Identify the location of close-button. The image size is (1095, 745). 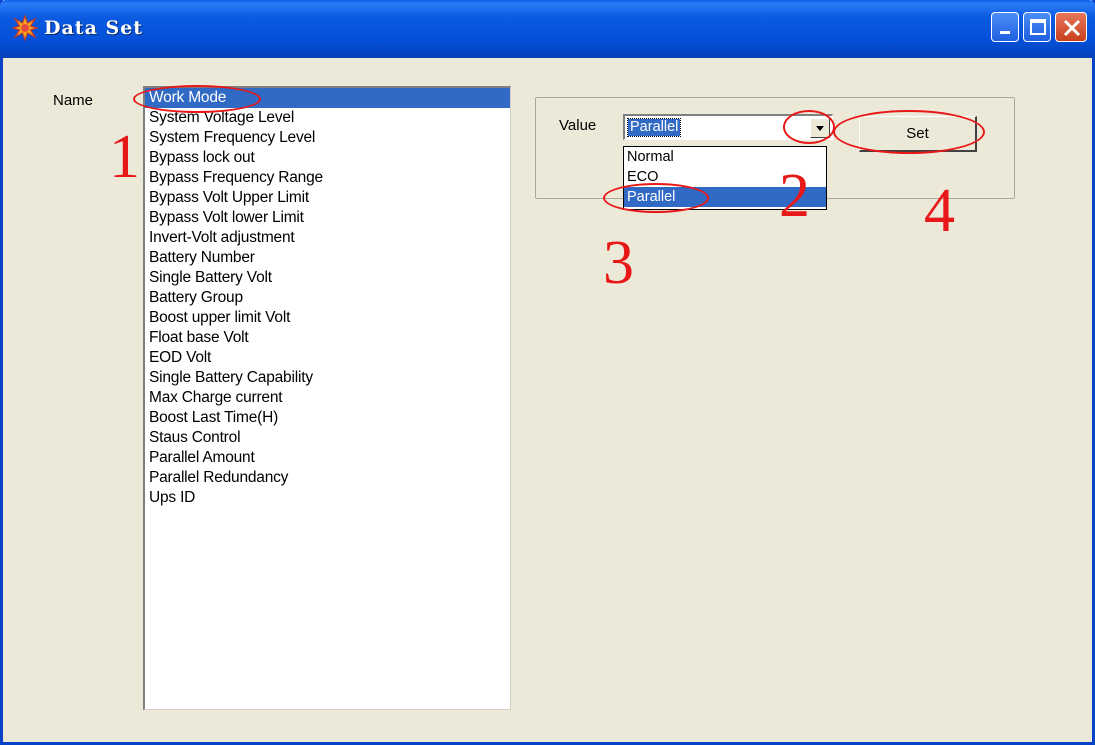
(1071, 27).